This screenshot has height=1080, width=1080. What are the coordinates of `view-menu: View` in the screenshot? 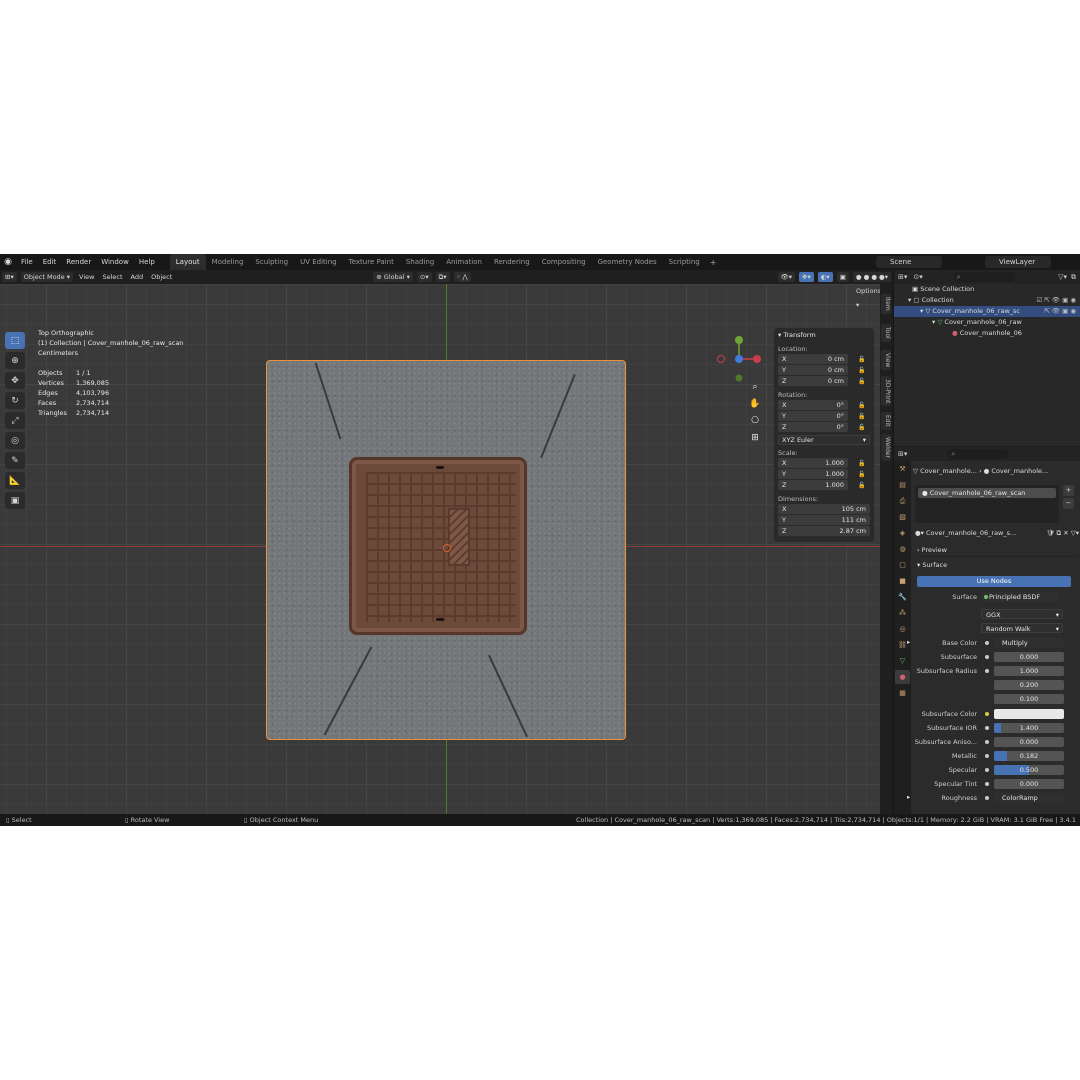 It's located at (86, 277).